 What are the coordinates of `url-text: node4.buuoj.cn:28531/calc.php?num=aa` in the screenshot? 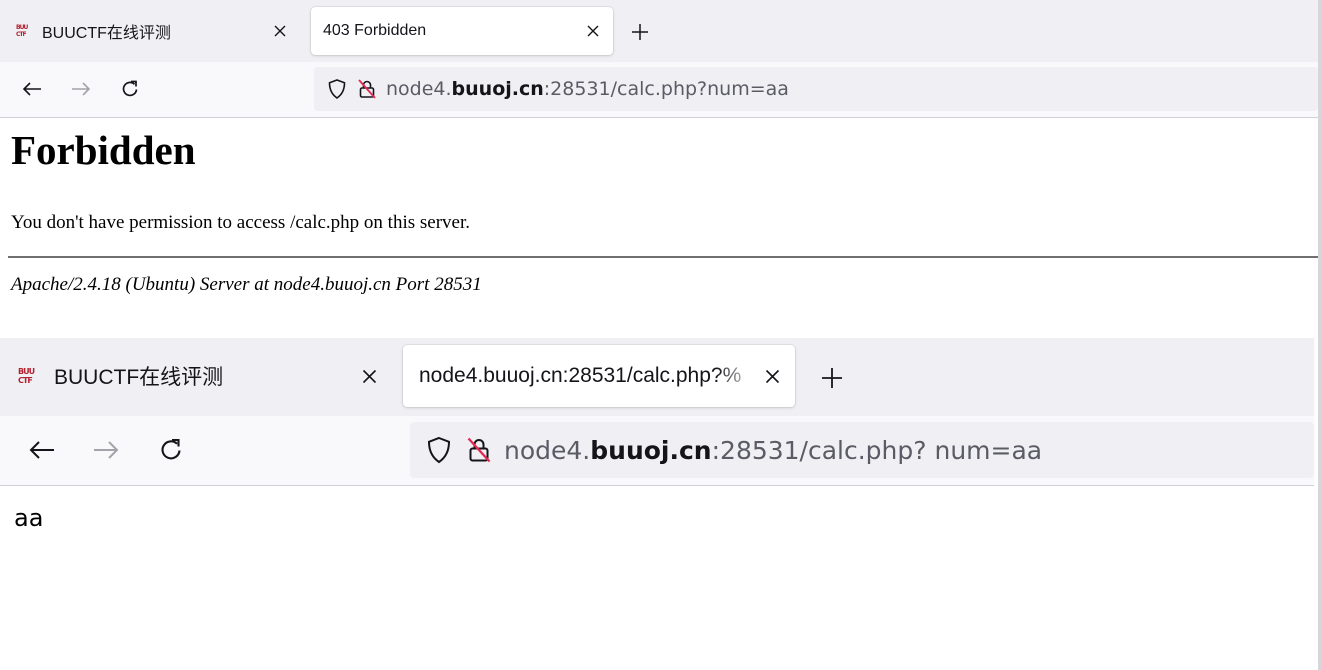 It's located at (587, 89).